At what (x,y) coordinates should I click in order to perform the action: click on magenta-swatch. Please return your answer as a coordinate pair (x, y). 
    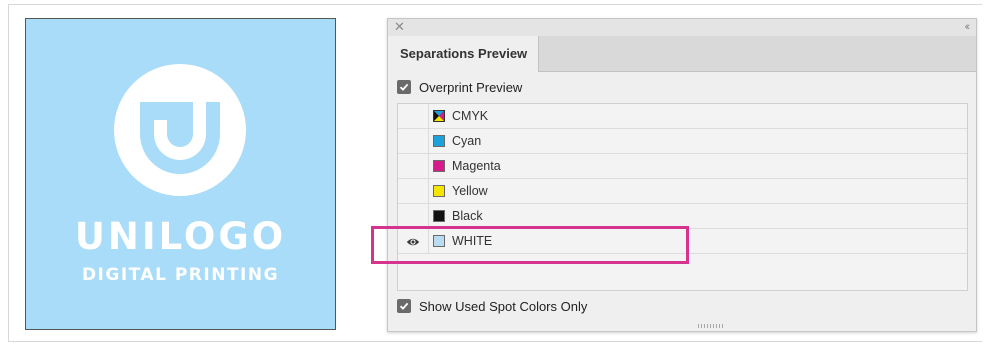
    Looking at the image, I should click on (439, 166).